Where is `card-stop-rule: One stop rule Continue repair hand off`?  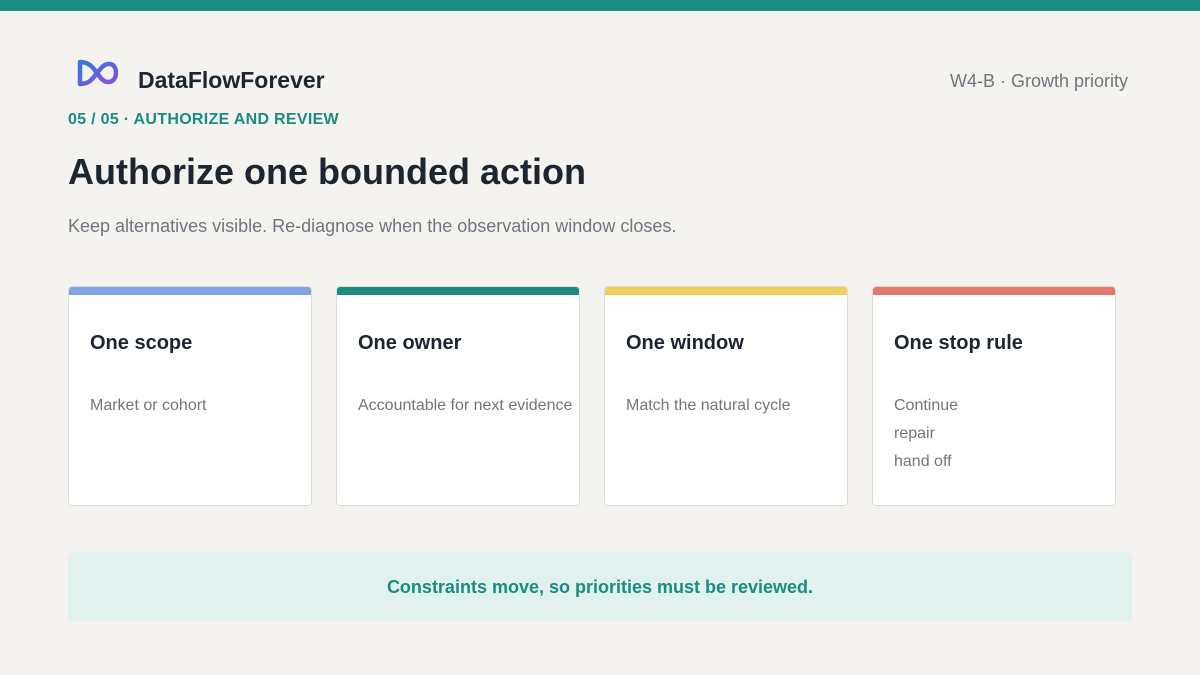
card-stop-rule: One stop rule Continue repair hand off is located at coordinates (994, 396).